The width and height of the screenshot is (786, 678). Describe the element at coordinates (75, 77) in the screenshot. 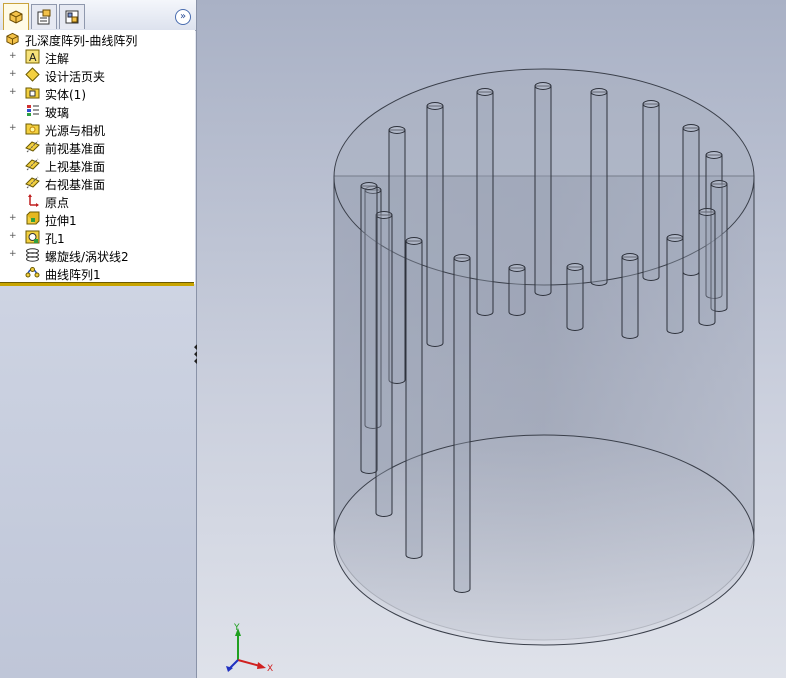

I see `tree-item-label: 设计活页夹` at that location.